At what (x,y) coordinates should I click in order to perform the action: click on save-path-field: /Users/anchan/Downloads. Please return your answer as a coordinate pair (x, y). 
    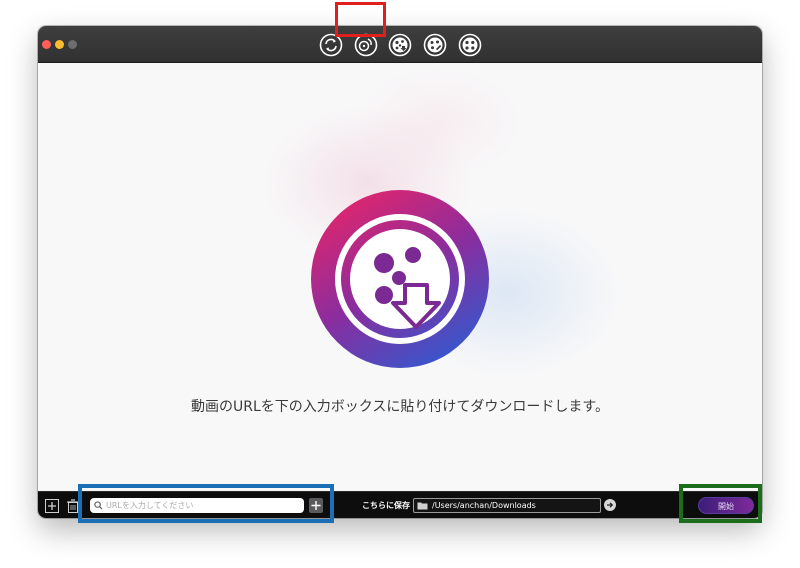
    Looking at the image, I should click on (507, 505).